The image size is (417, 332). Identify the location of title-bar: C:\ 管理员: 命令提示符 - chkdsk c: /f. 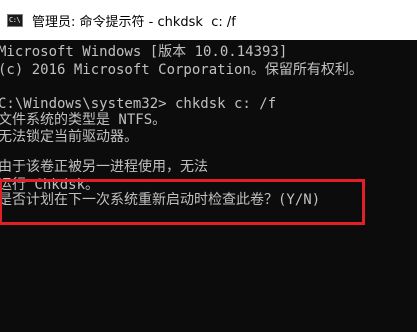
(208, 20).